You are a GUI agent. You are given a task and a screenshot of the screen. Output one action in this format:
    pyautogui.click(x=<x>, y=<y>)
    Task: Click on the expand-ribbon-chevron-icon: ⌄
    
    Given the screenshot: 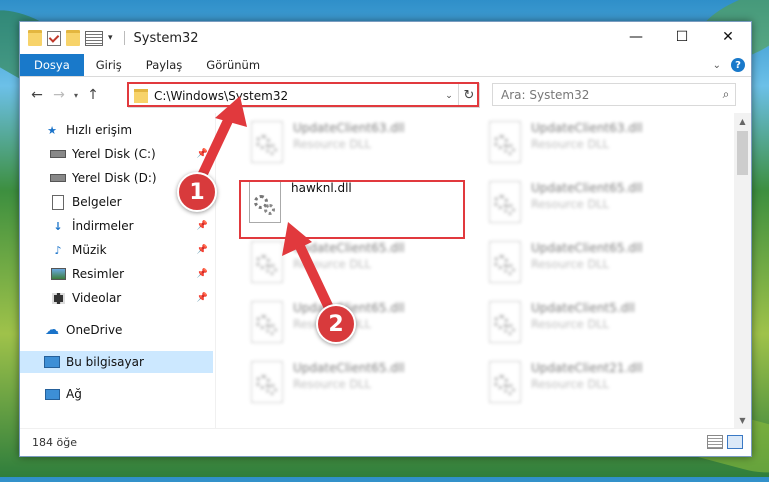 What is the action you would take?
    pyautogui.click(x=717, y=65)
    